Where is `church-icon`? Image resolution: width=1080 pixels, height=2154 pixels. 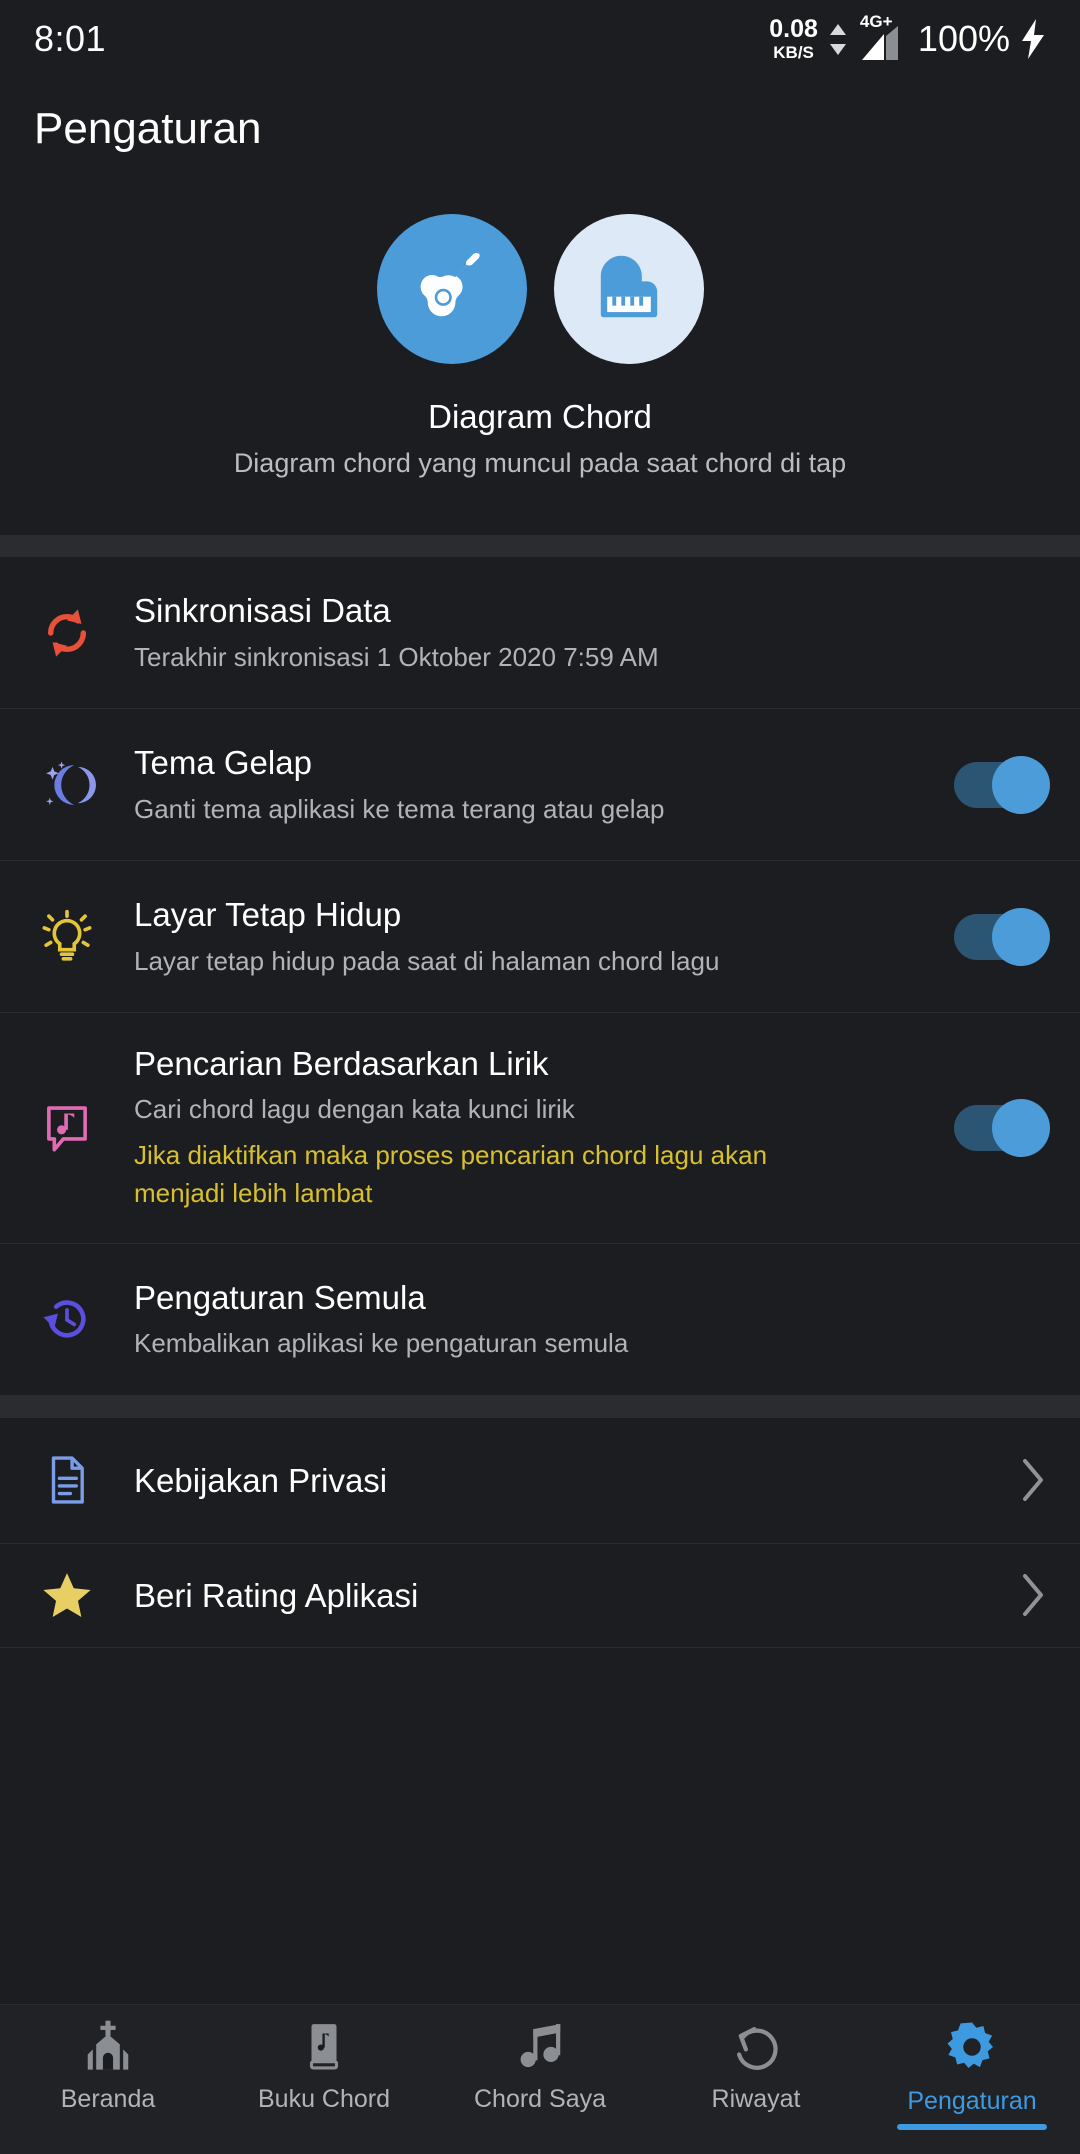
church-icon is located at coordinates (108, 2045).